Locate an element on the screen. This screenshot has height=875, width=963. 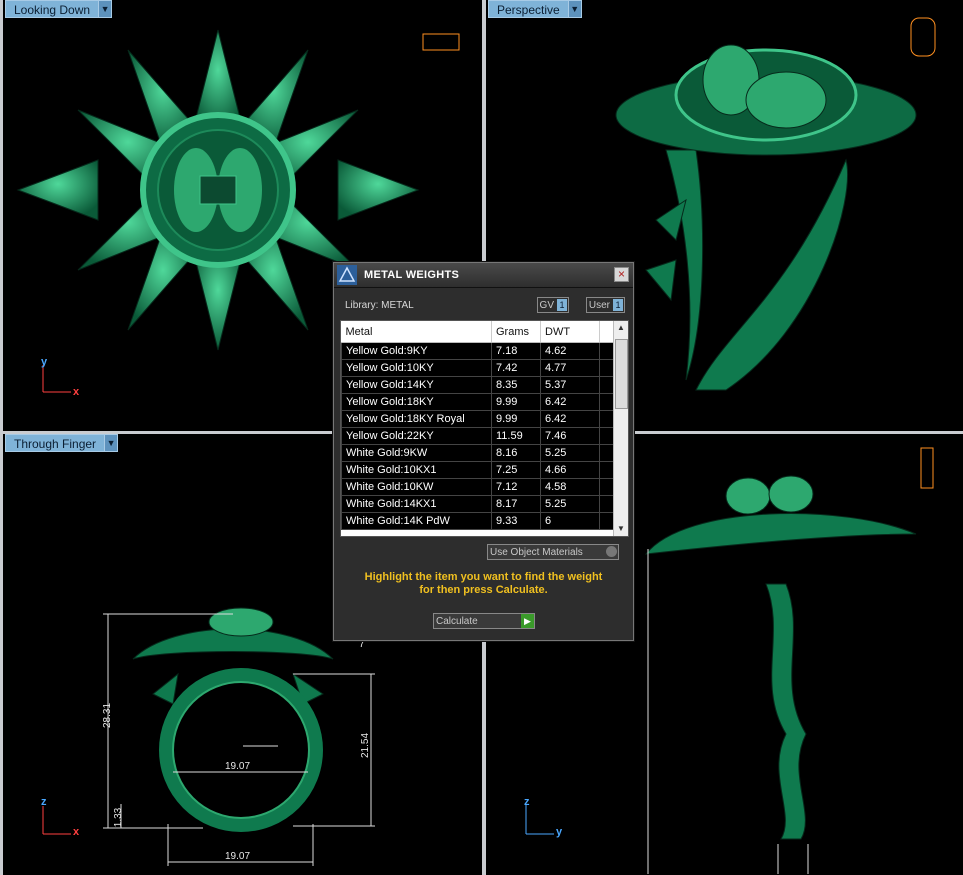
dim-width-top: 19.07 is located at coordinates (238, 766).